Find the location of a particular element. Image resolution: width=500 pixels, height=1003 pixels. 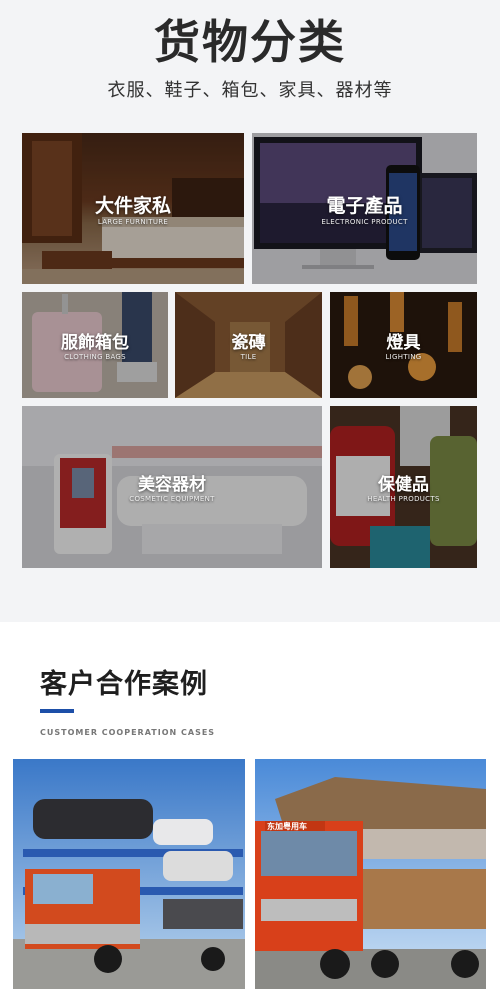

cases-title: 客户合作案例 is located at coordinates (124, 684).